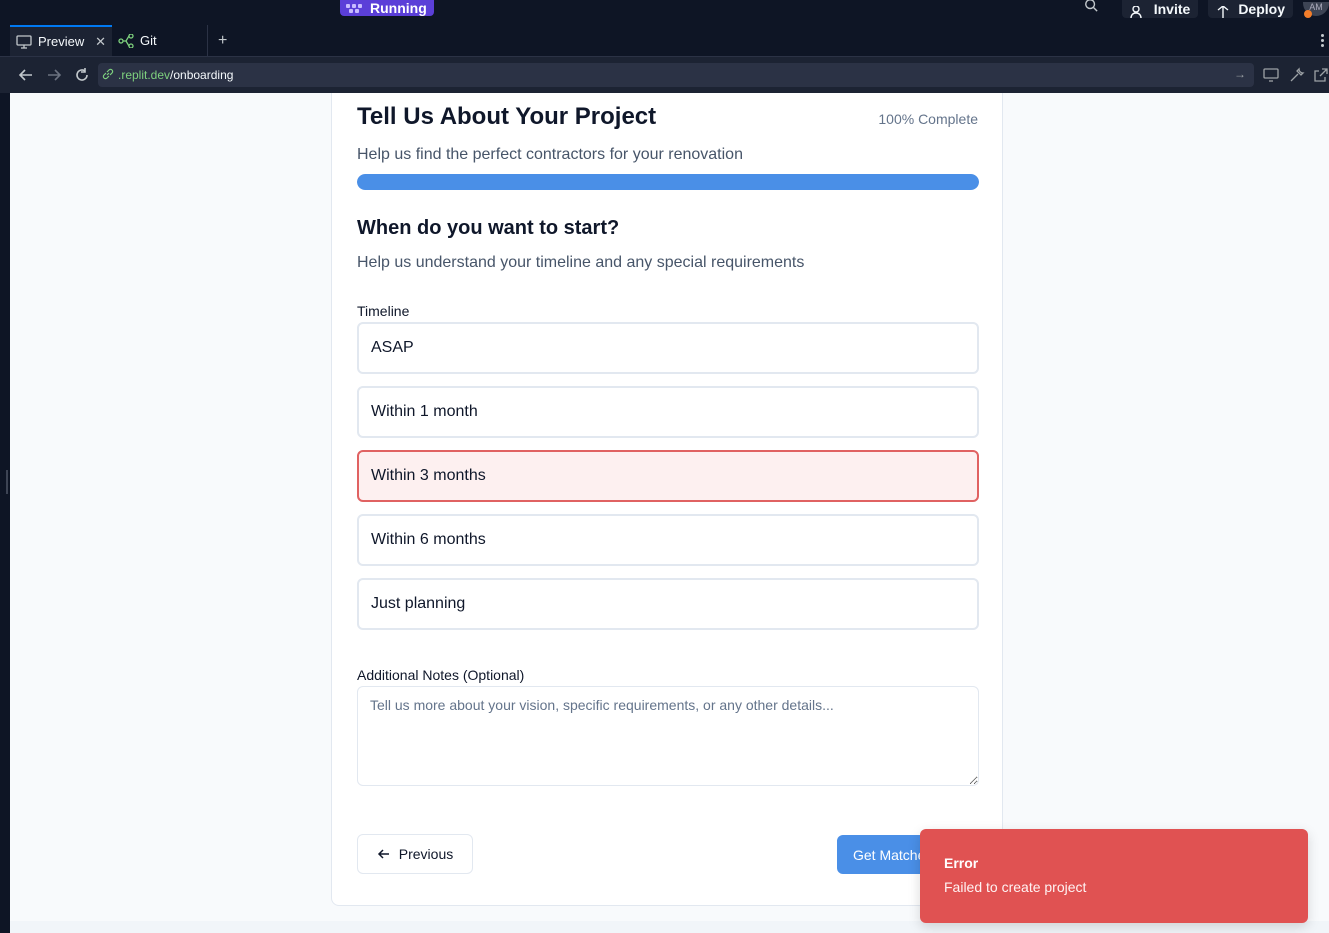  I want to click on run-status-label: Running, so click(398, 8).